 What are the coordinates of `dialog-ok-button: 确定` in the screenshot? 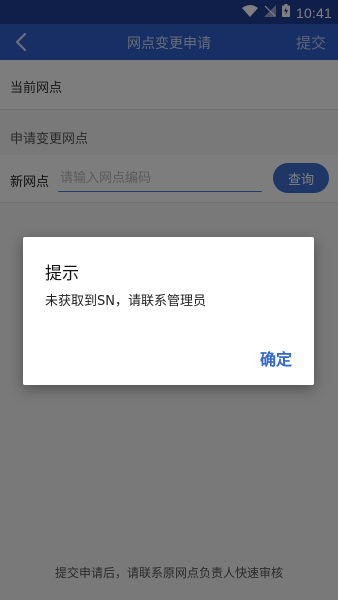 It's located at (276, 358).